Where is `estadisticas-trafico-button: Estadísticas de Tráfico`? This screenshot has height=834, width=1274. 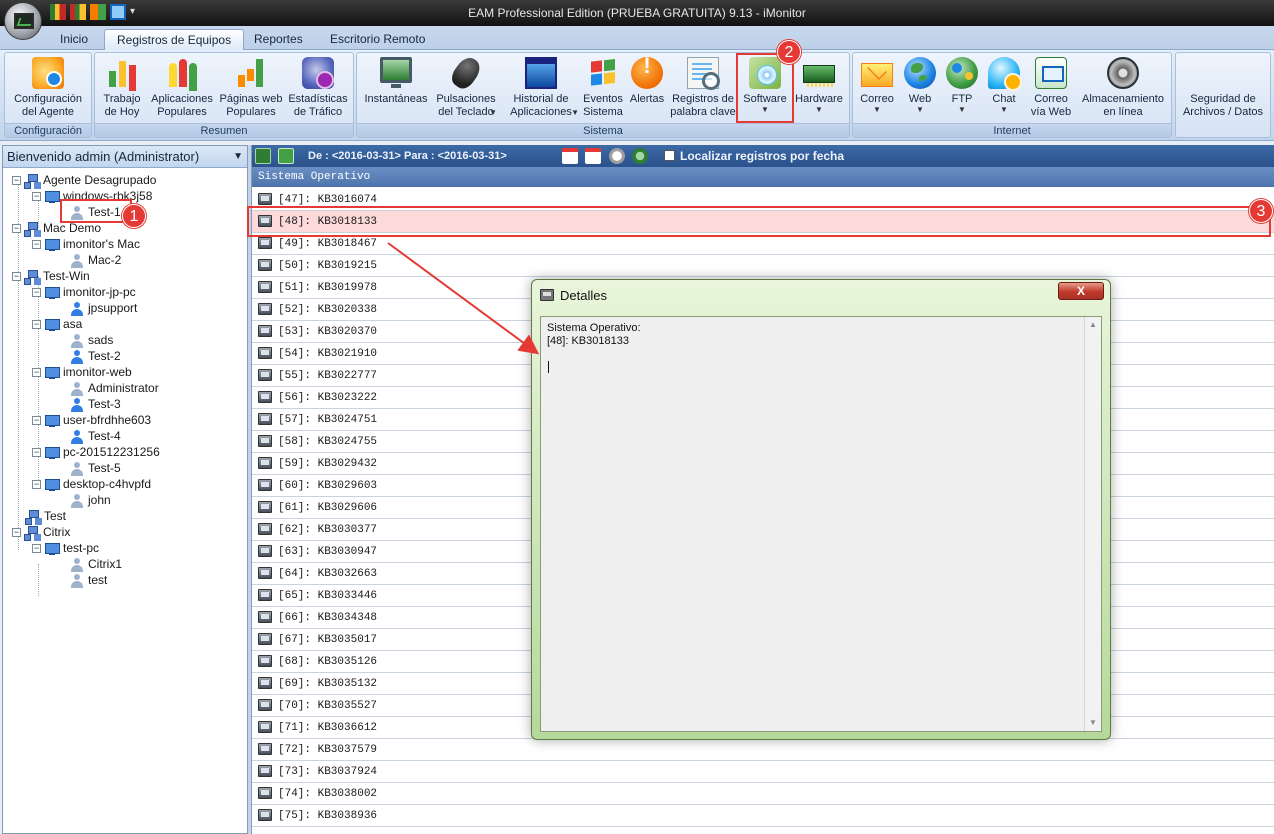 estadisticas-trafico-button: Estadísticas de Tráfico is located at coordinates (318, 90).